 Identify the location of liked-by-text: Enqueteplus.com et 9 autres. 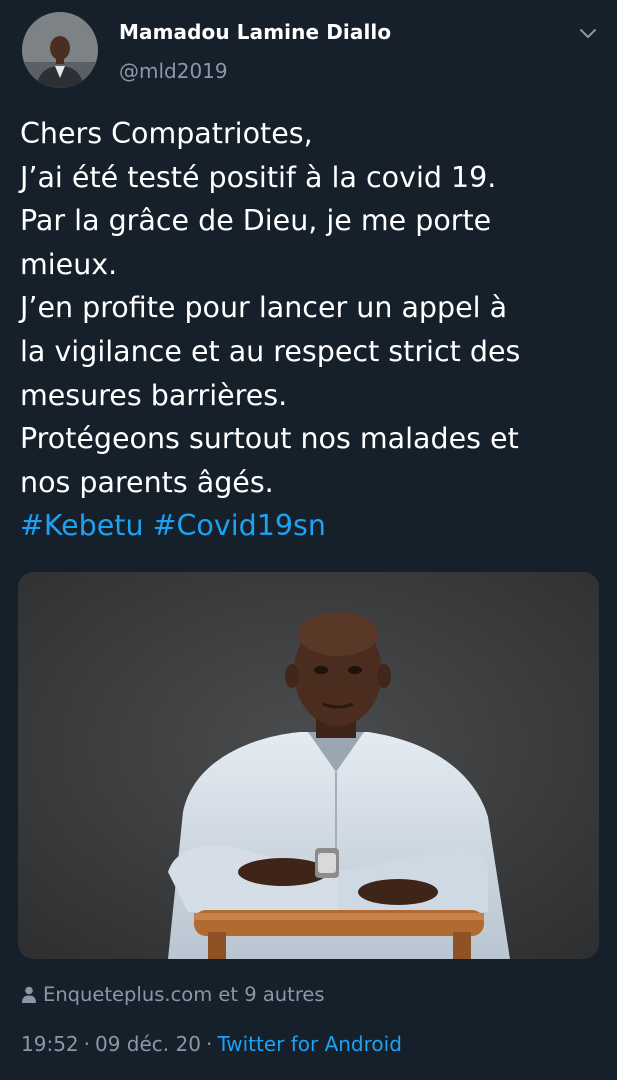
(184, 994).